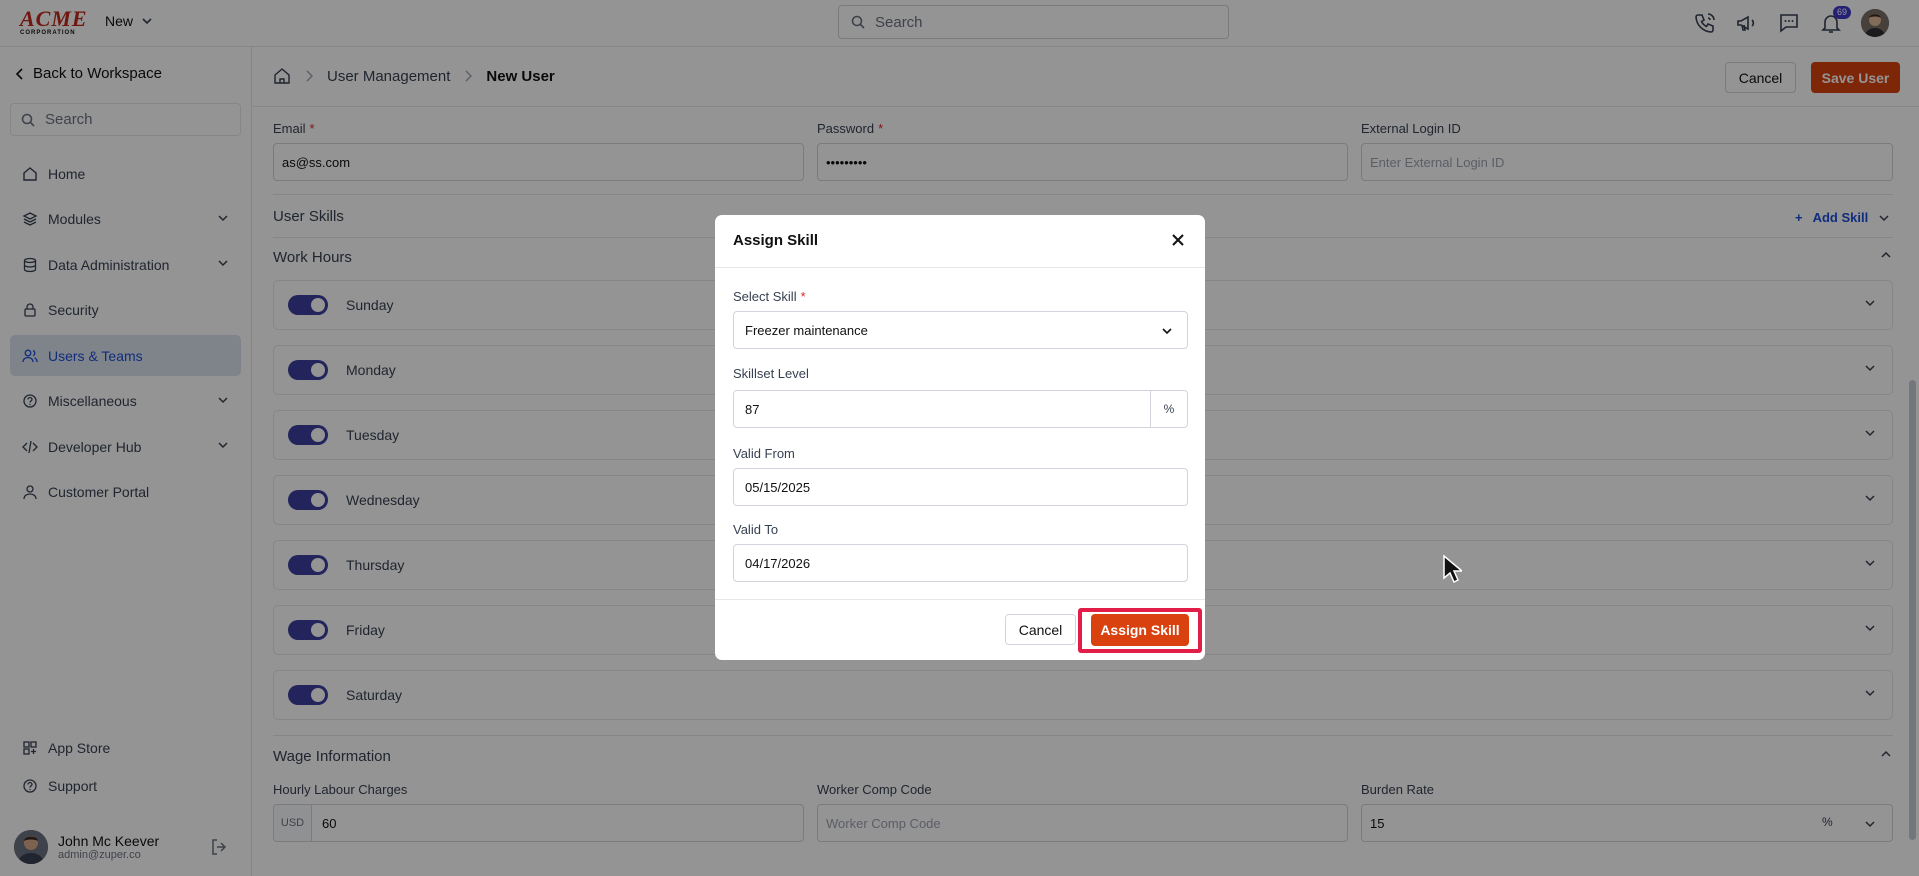 The height and width of the screenshot is (876, 1919). What do you see at coordinates (764, 453) in the screenshot?
I see `valid-from-label: Valid From` at bounding box center [764, 453].